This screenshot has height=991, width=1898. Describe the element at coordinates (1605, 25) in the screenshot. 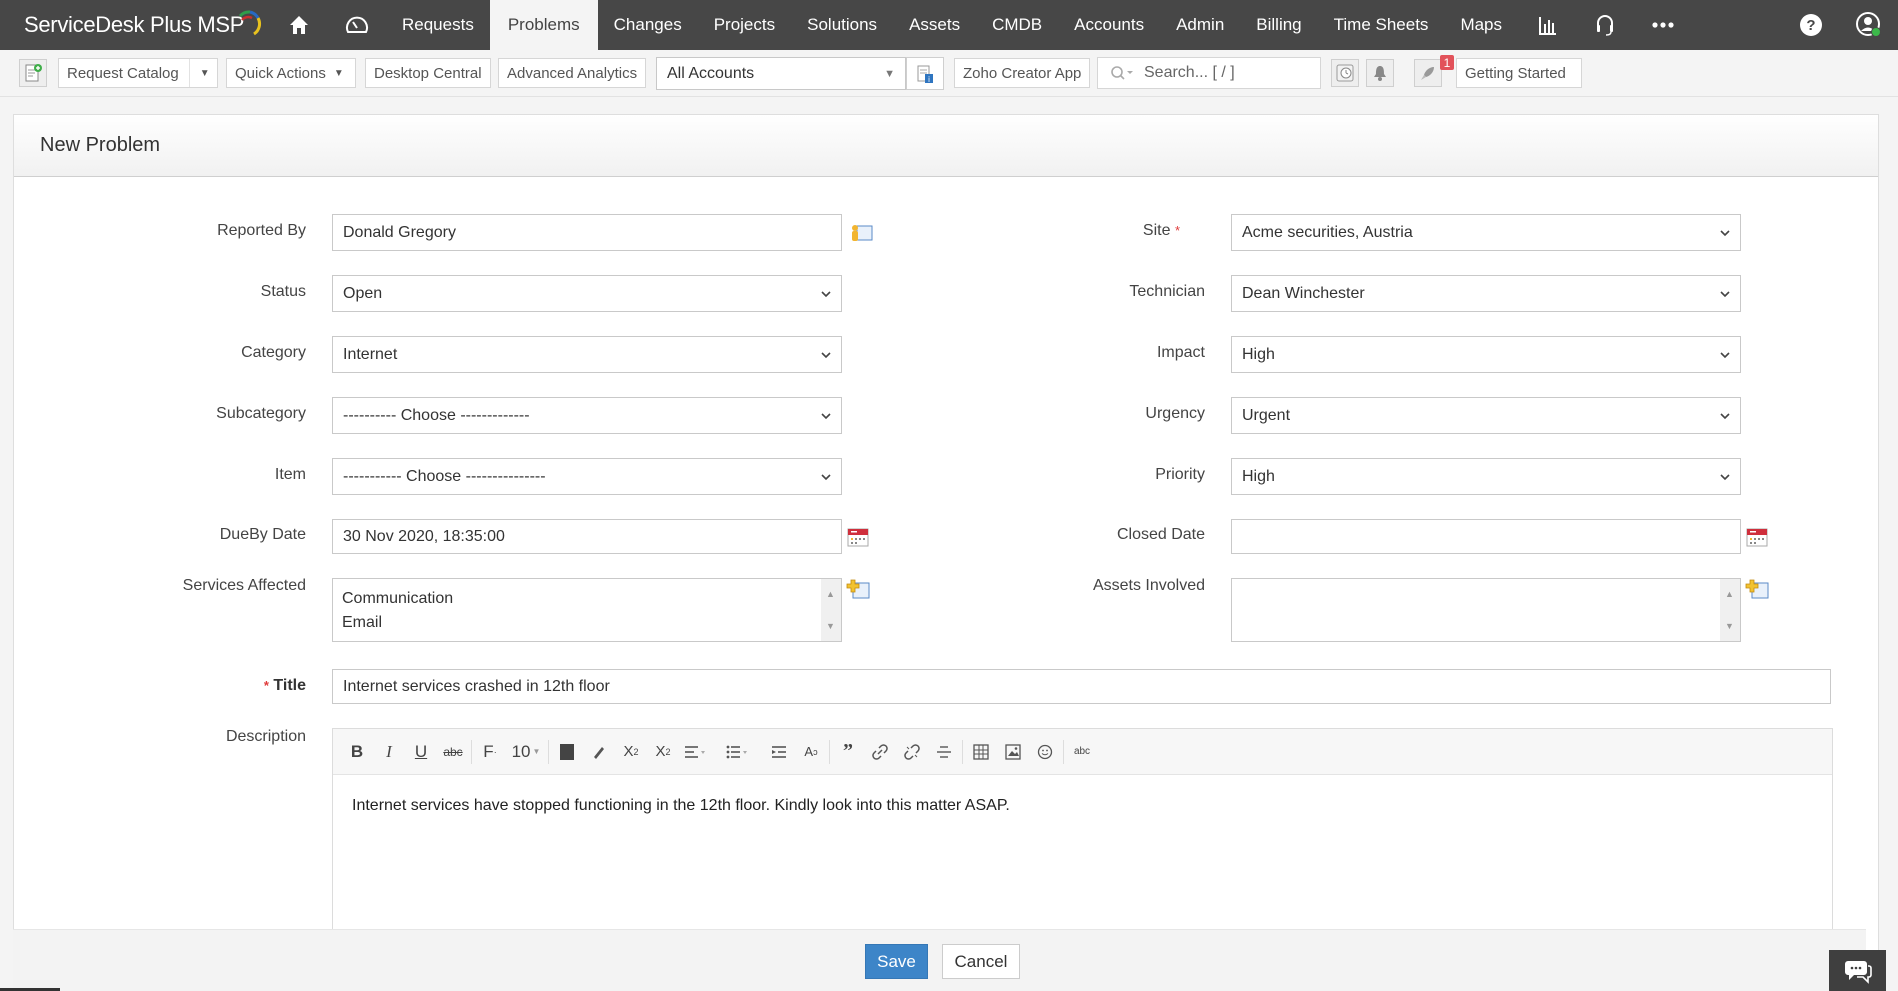

I see `headset-icon` at that location.